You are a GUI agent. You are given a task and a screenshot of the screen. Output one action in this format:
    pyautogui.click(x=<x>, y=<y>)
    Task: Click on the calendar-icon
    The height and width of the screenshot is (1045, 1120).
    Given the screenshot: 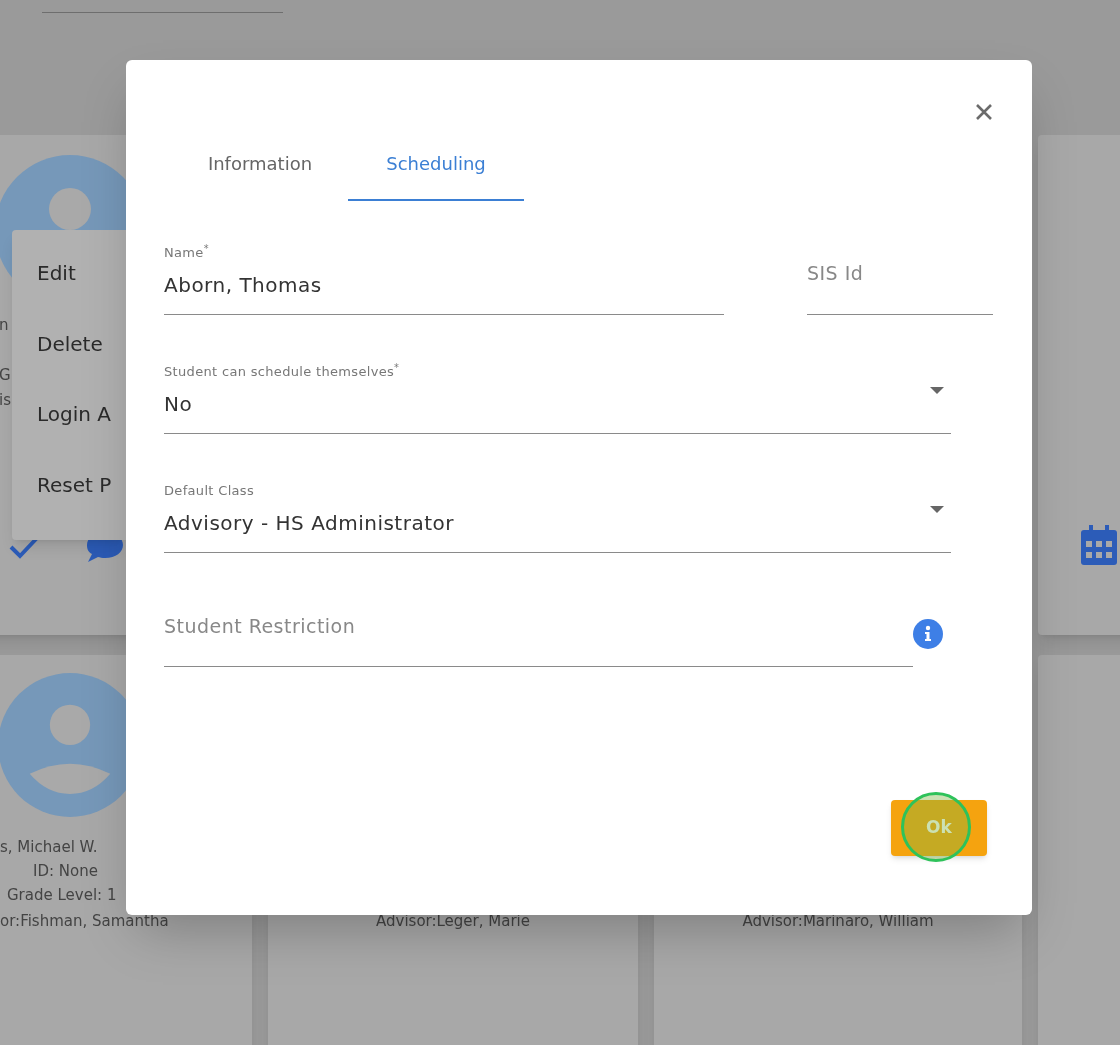 What is the action you would take?
    pyautogui.click(x=1099, y=545)
    